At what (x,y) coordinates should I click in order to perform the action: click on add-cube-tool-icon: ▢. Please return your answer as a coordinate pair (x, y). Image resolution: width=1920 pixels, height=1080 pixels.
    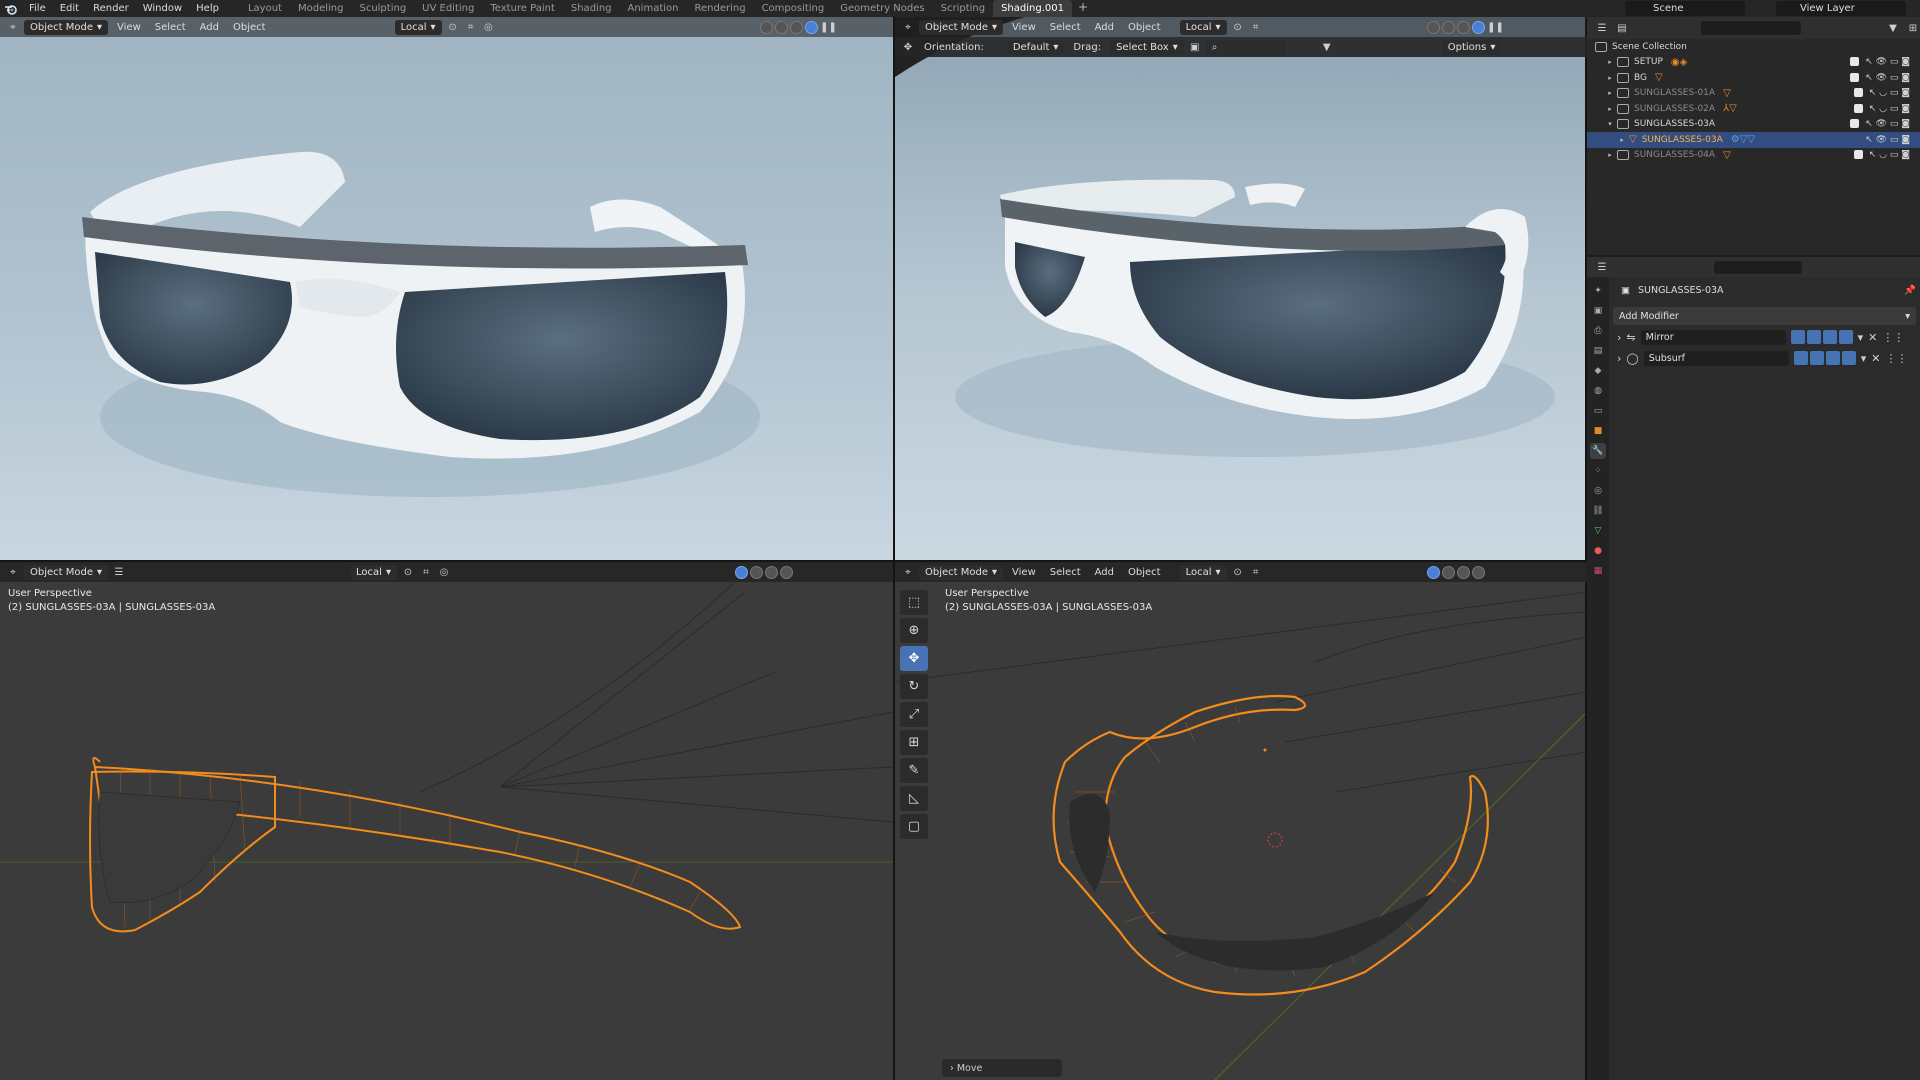
    Looking at the image, I should click on (914, 826).